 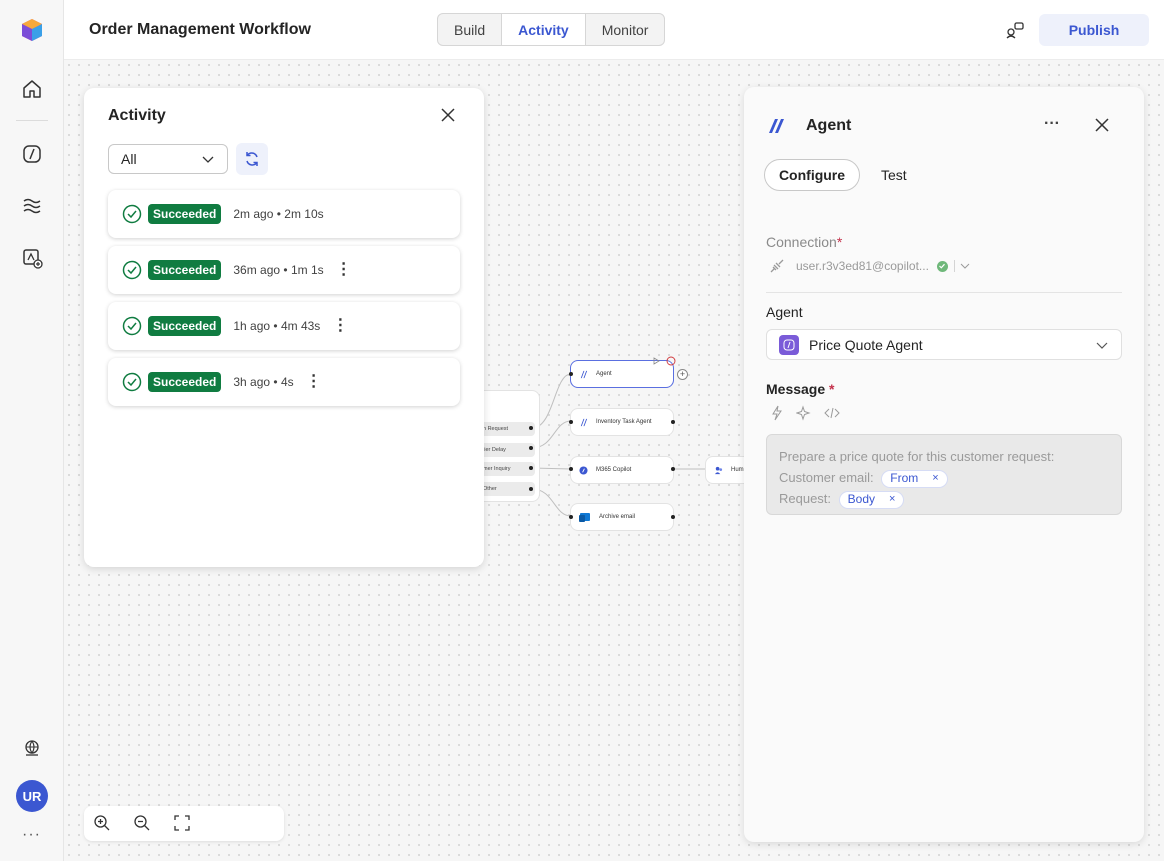 I want to click on token-label: From, so click(x=904, y=478).